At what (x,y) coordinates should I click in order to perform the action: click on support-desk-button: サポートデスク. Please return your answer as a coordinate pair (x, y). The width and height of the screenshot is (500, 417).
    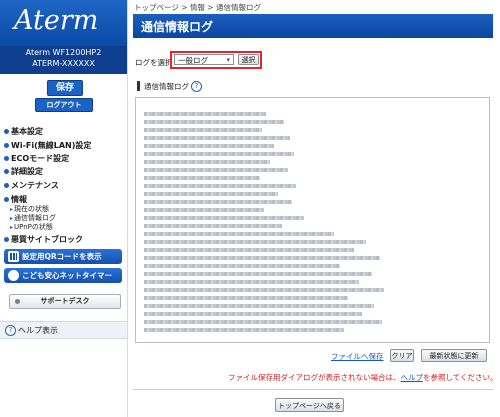
    Looking at the image, I should click on (65, 301).